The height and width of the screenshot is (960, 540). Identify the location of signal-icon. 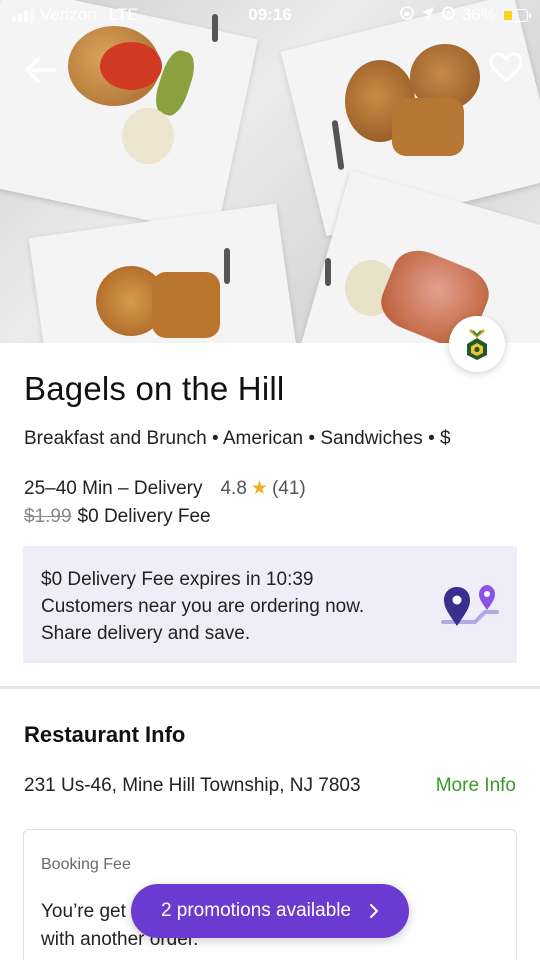
(23, 15).